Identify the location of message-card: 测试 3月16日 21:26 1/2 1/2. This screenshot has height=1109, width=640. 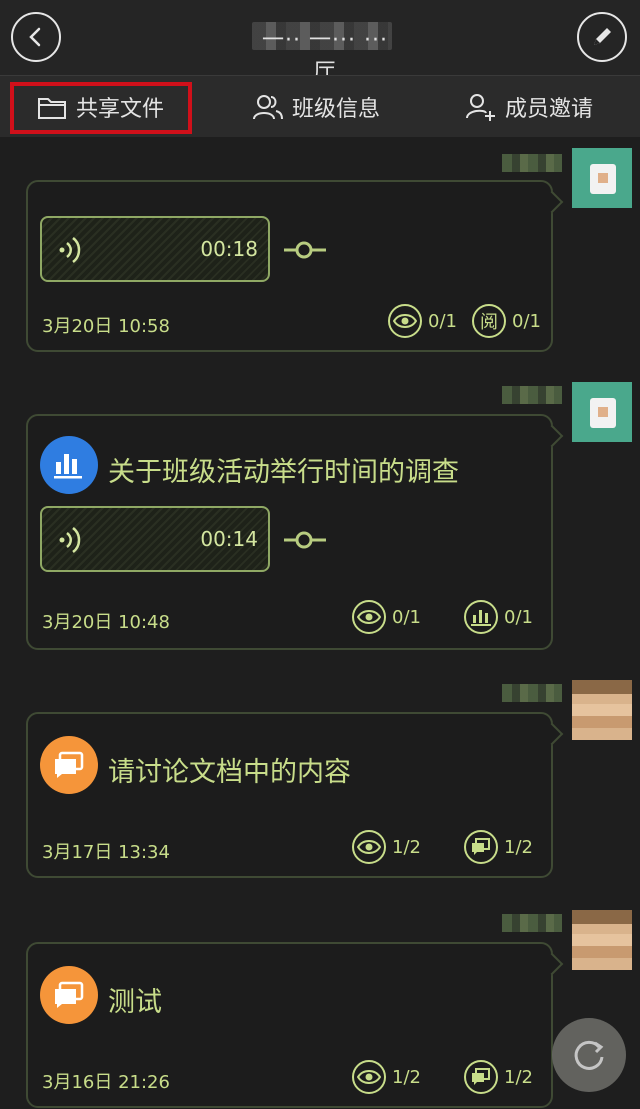
(289, 1025).